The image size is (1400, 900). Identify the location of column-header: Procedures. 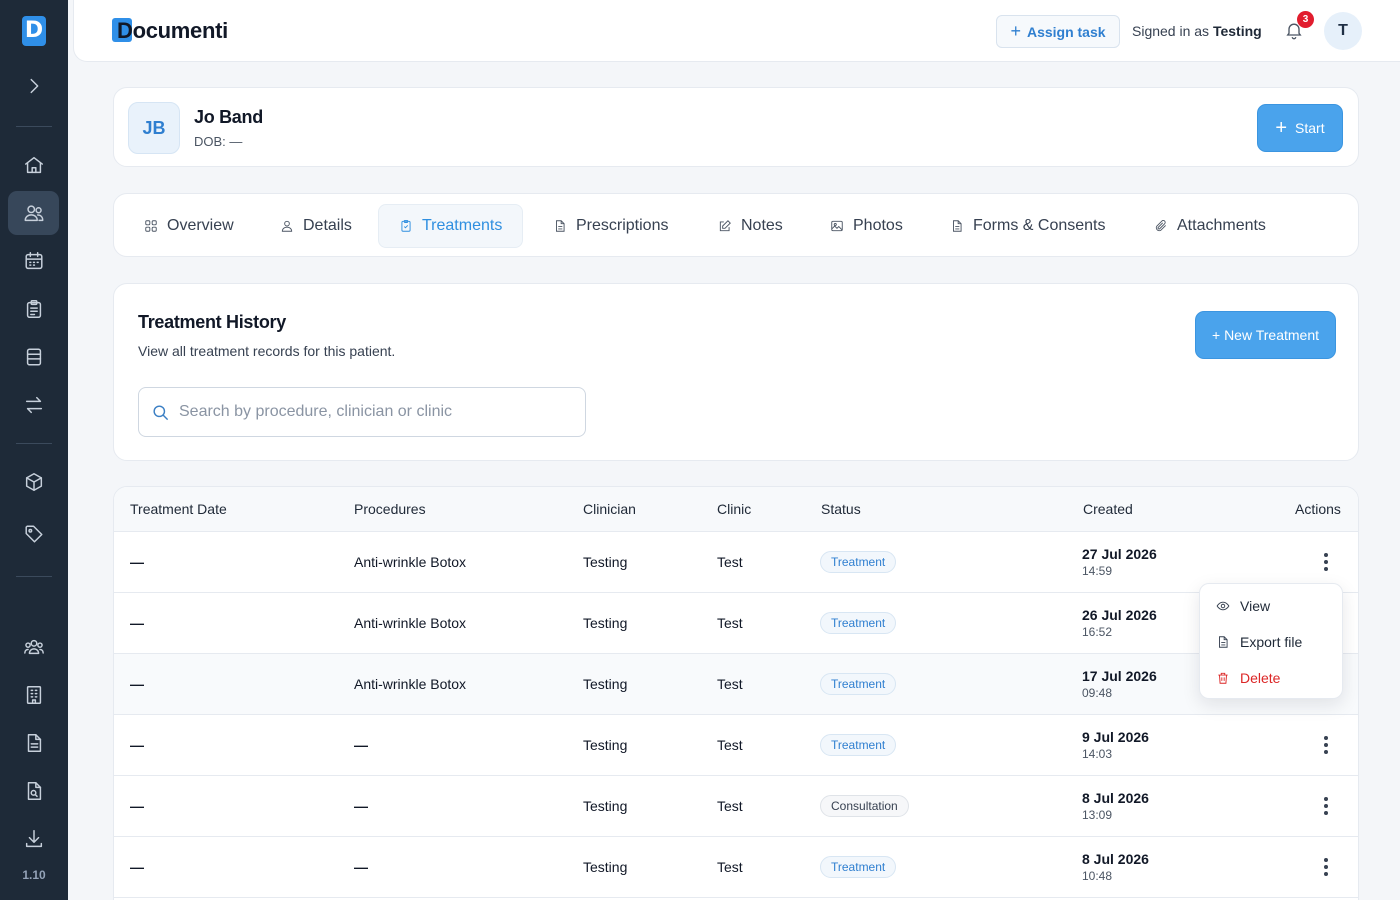
(390, 509).